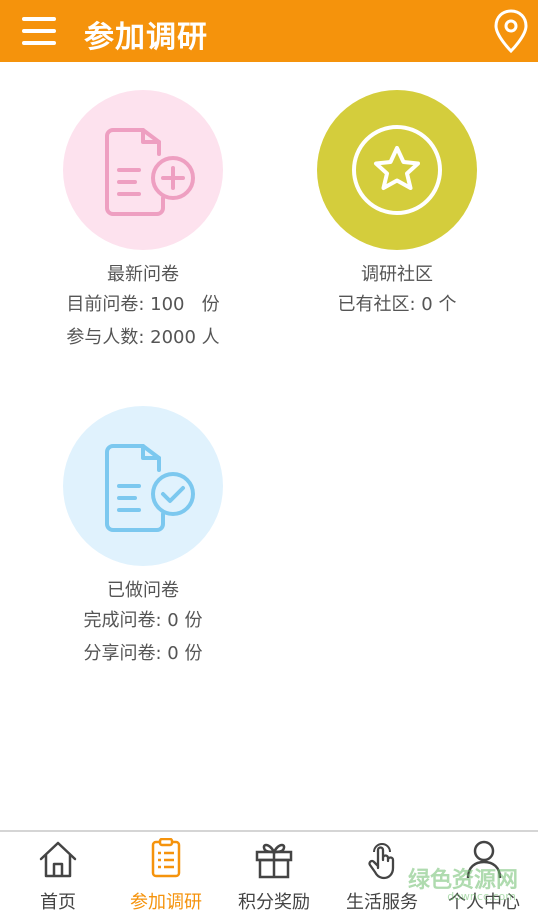  What do you see at coordinates (143, 653) in the screenshot?
I see `card-stat-shared: 分享问卷: 0 份` at bounding box center [143, 653].